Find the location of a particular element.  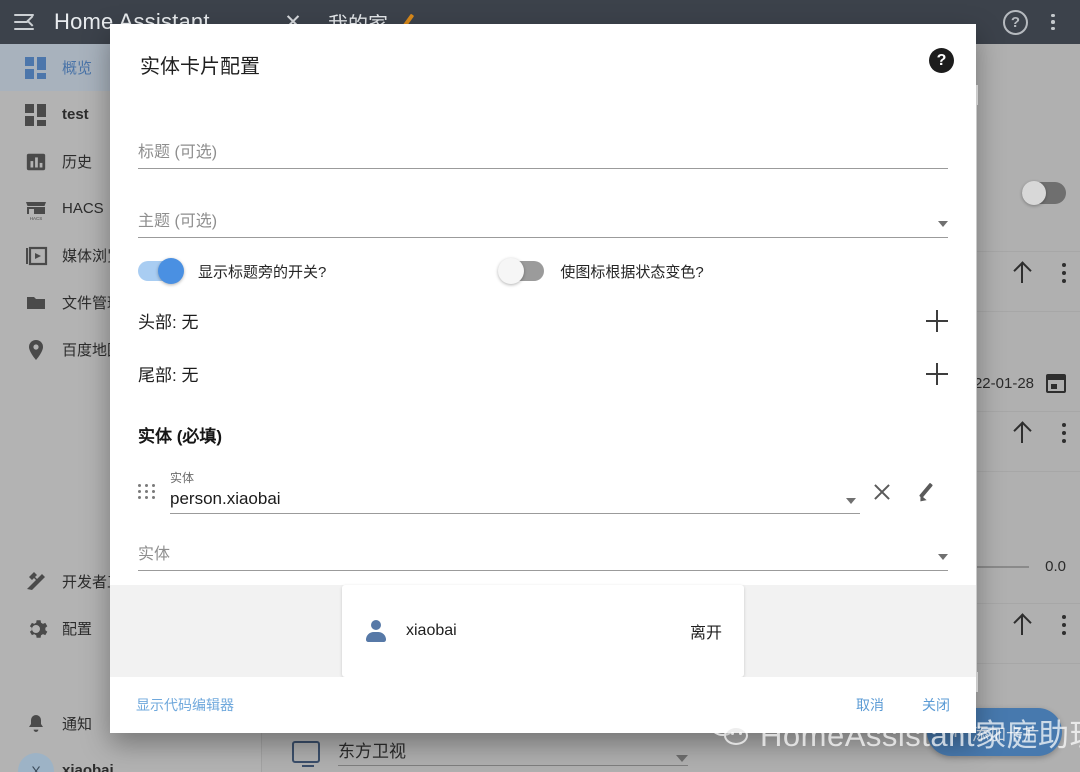

storefront-icon: HACS is located at coordinates (36, 209).